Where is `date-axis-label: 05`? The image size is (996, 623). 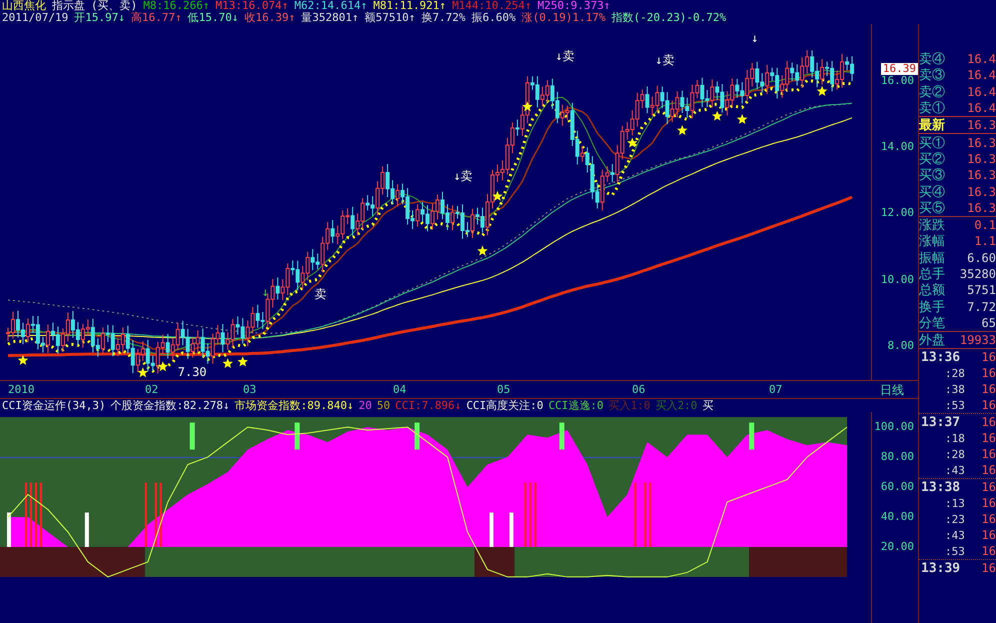 date-axis-label: 05 is located at coordinates (503, 389).